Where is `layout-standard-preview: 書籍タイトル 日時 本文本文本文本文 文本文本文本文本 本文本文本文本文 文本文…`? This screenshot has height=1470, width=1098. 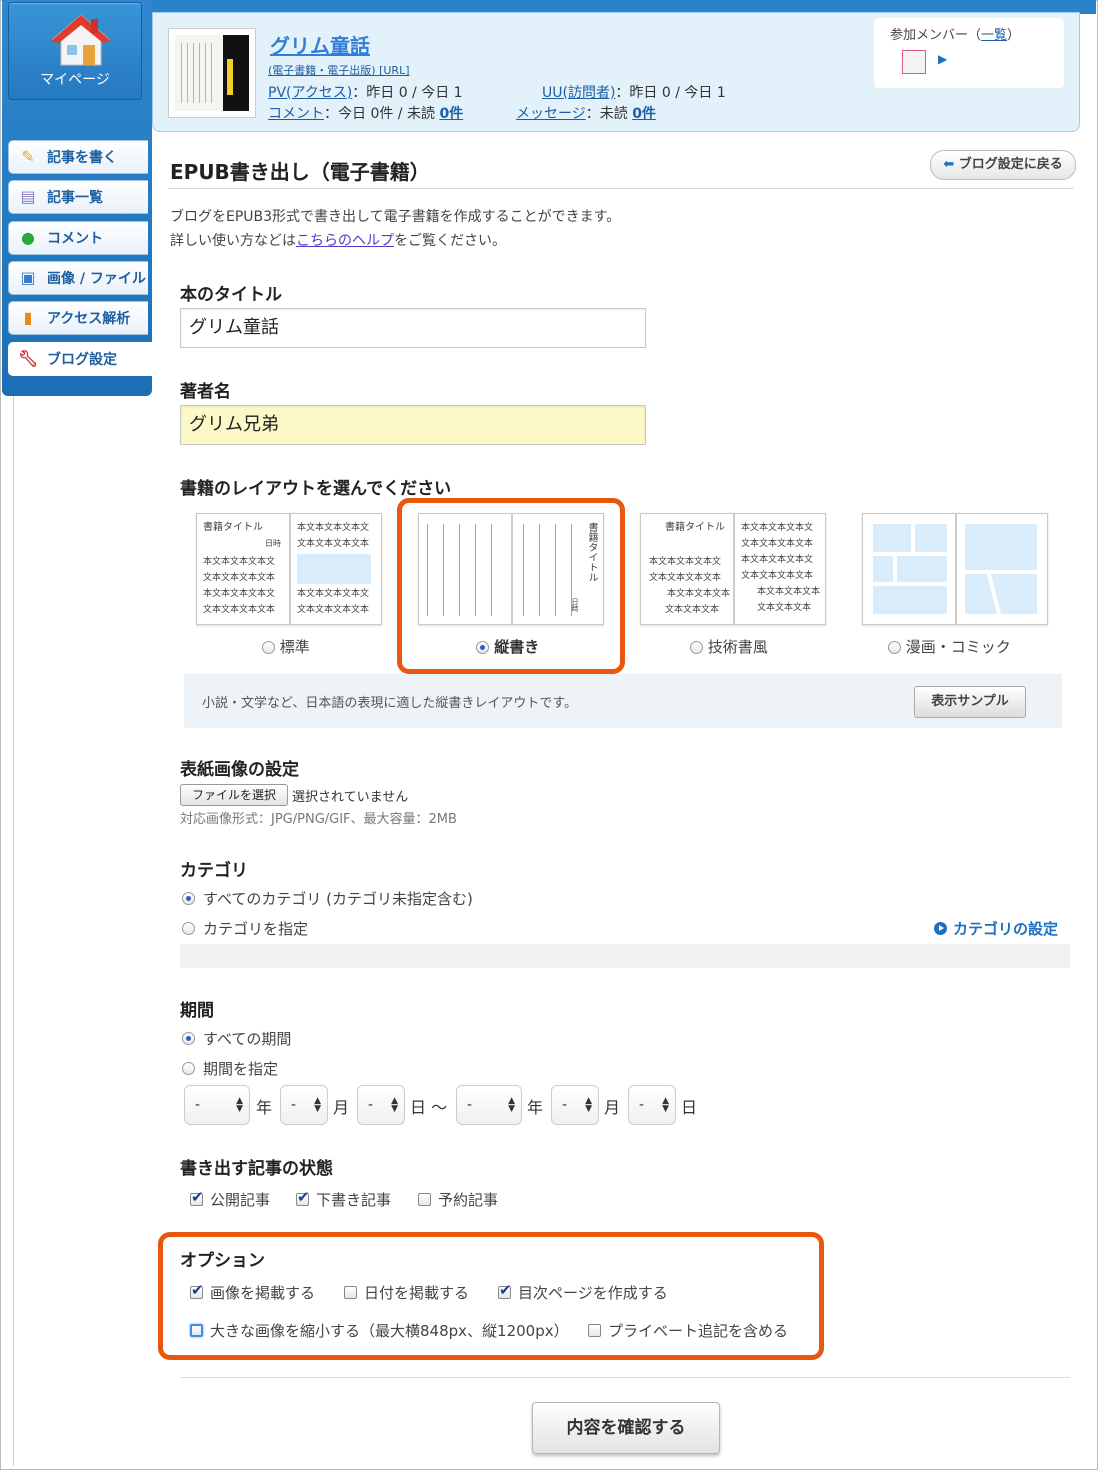
layout-standard-preview: 書籍タイトル 日時 本文本文本文本文 文本文本文本文本 本文本文本文本文 文本文… is located at coordinates (289, 569).